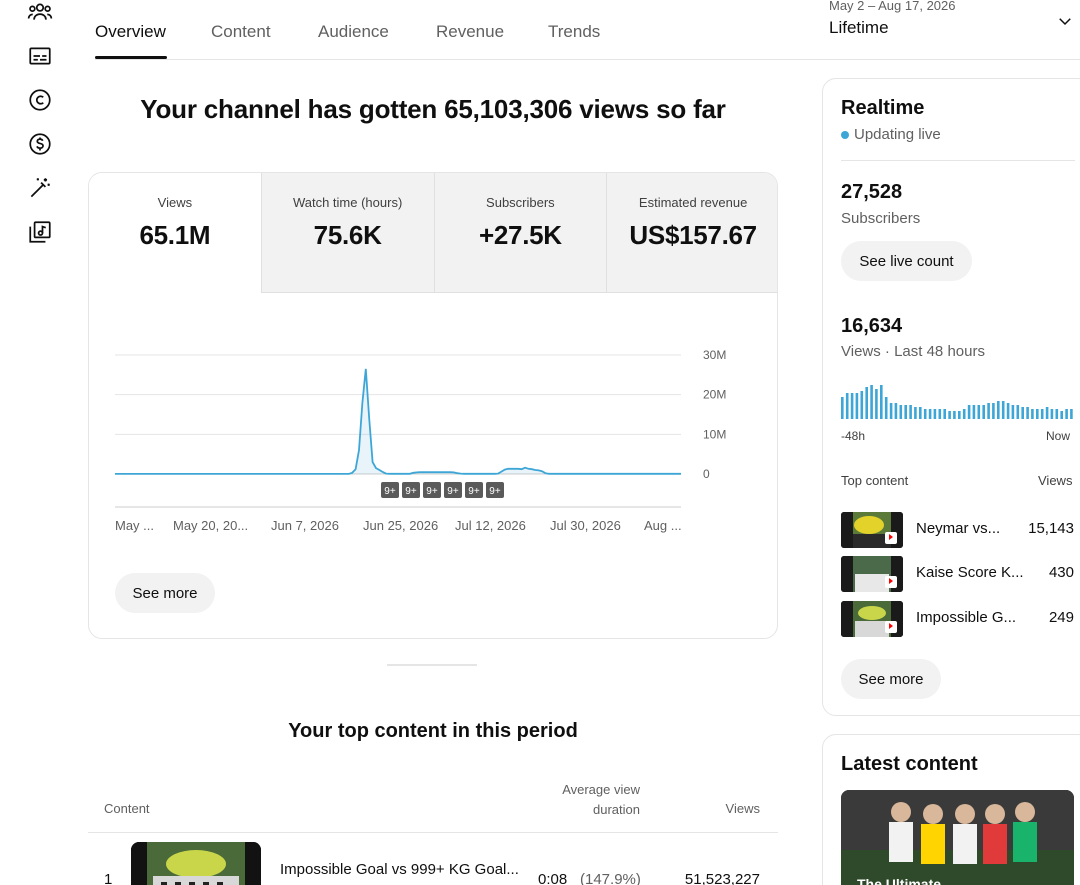 Image resolution: width=1080 pixels, height=885 pixels. What do you see at coordinates (957, 837) in the screenshot?
I see `latest-video-thumbnail: The Ultimate` at bounding box center [957, 837].